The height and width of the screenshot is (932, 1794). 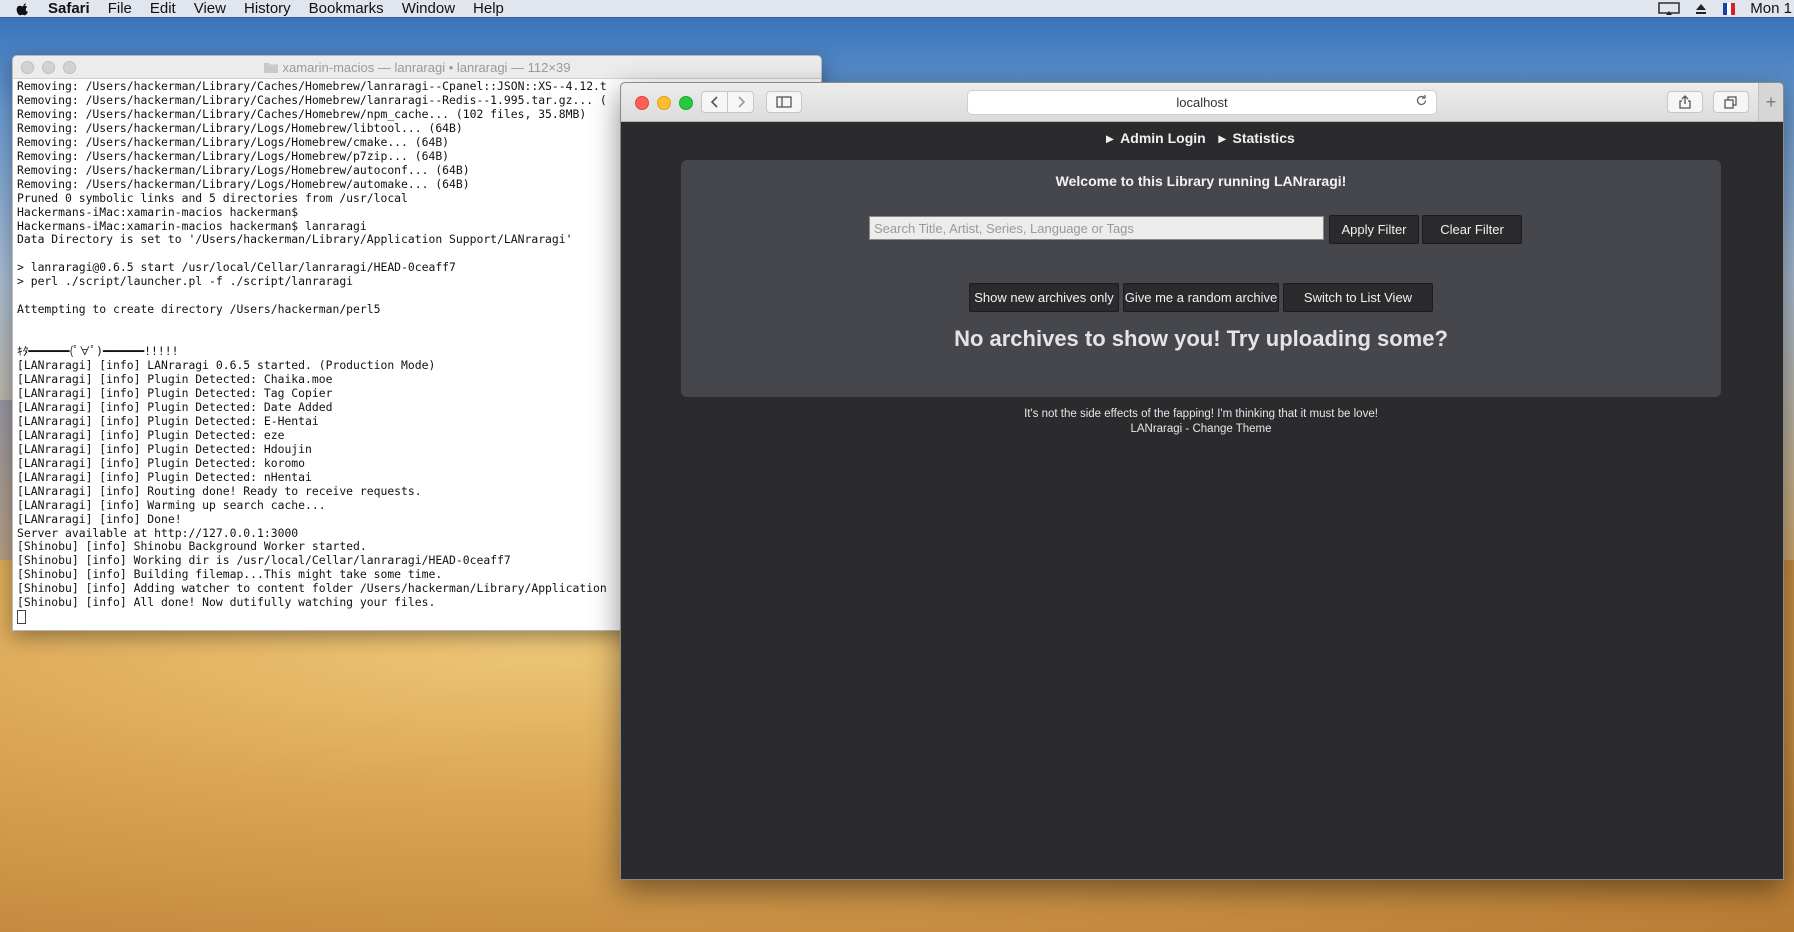 I want to click on tabs-icon, so click(x=1730, y=102).